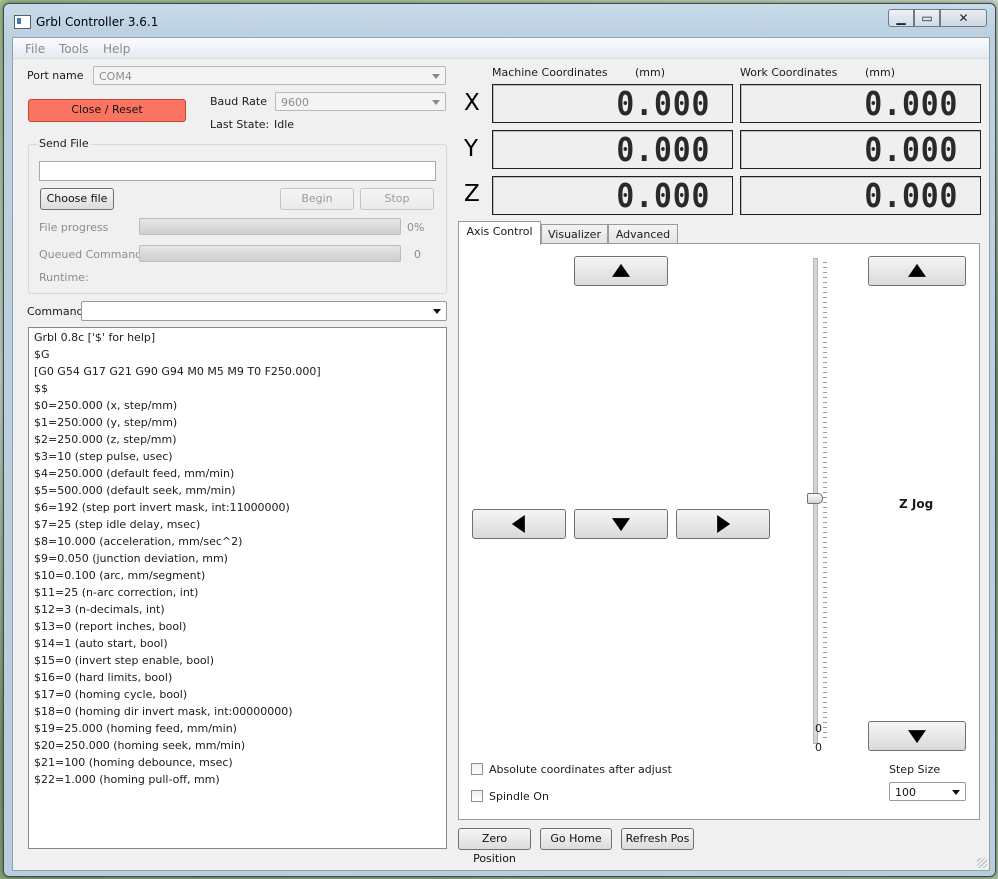 Image resolution: width=998 pixels, height=879 pixels. What do you see at coordinates (64, 277) in the screenshot?
I see `runtime-label: Runtime:` at bounding box center [64, 277].